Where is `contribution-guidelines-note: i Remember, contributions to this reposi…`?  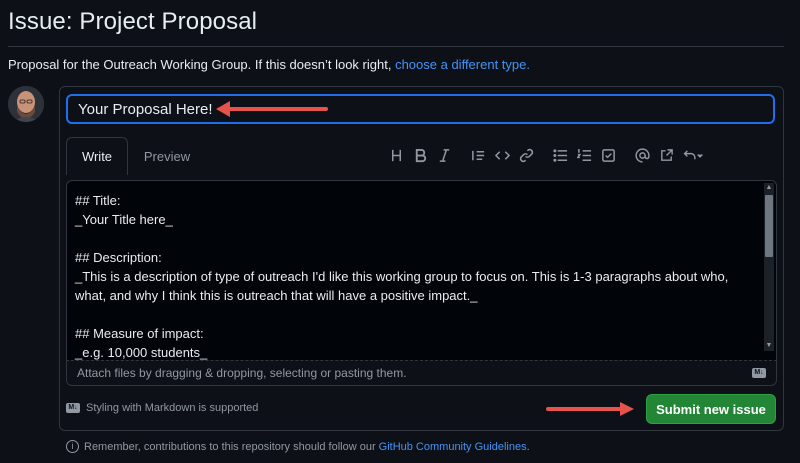 contribution-guidelines-note: i Remember, contributions to this reposi… is located at coordinates (298, 446).